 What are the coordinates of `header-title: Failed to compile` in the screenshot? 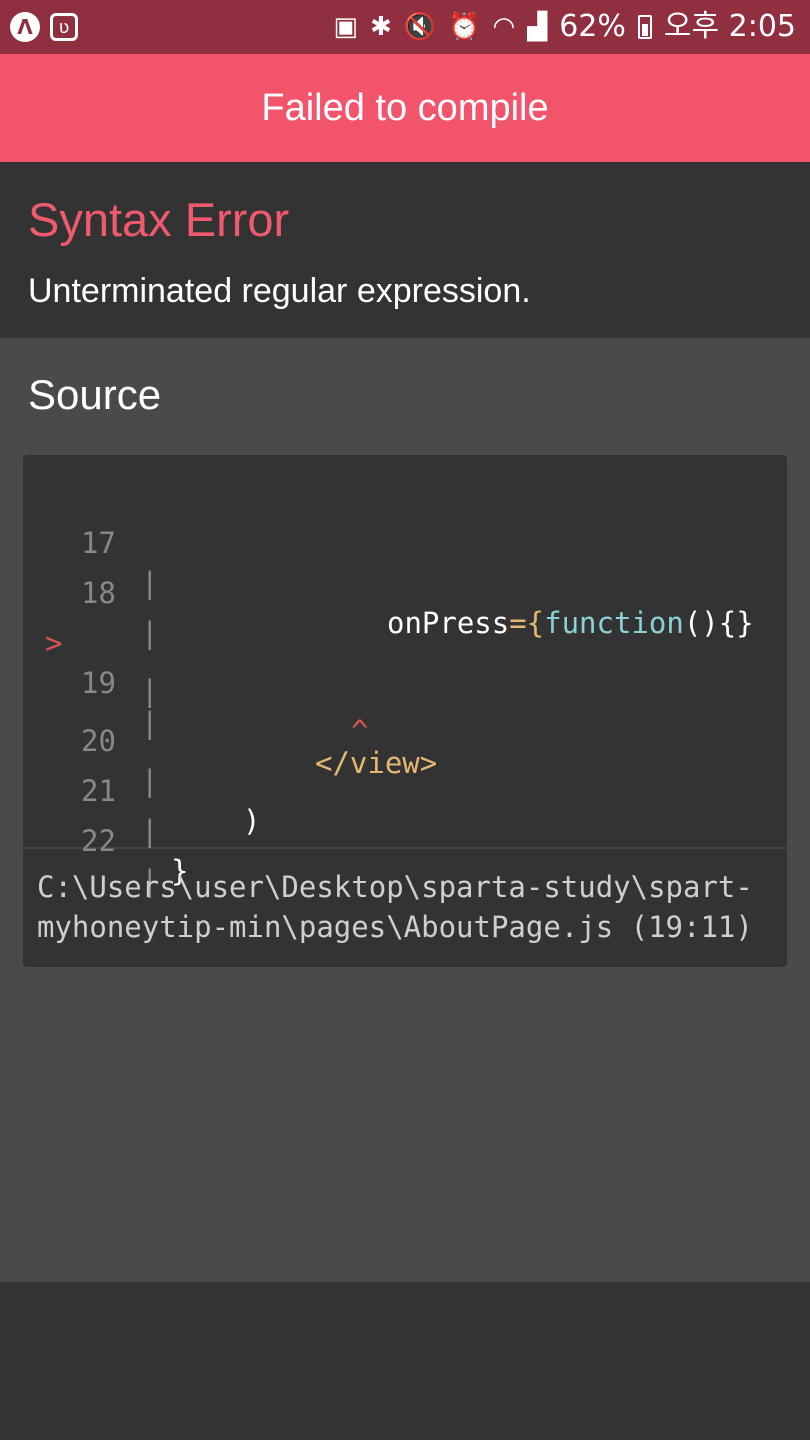 It's located at (405, 107).